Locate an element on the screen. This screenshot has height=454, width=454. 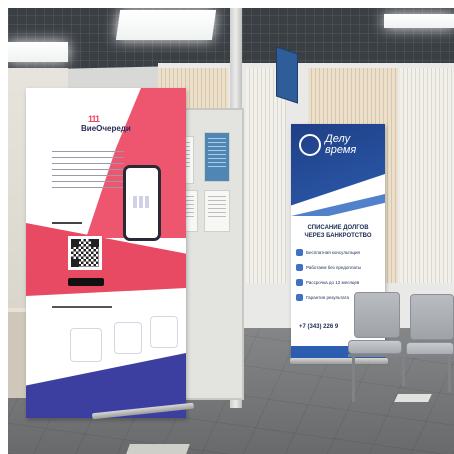
hanging-sign is located at coordinates (287, 75).